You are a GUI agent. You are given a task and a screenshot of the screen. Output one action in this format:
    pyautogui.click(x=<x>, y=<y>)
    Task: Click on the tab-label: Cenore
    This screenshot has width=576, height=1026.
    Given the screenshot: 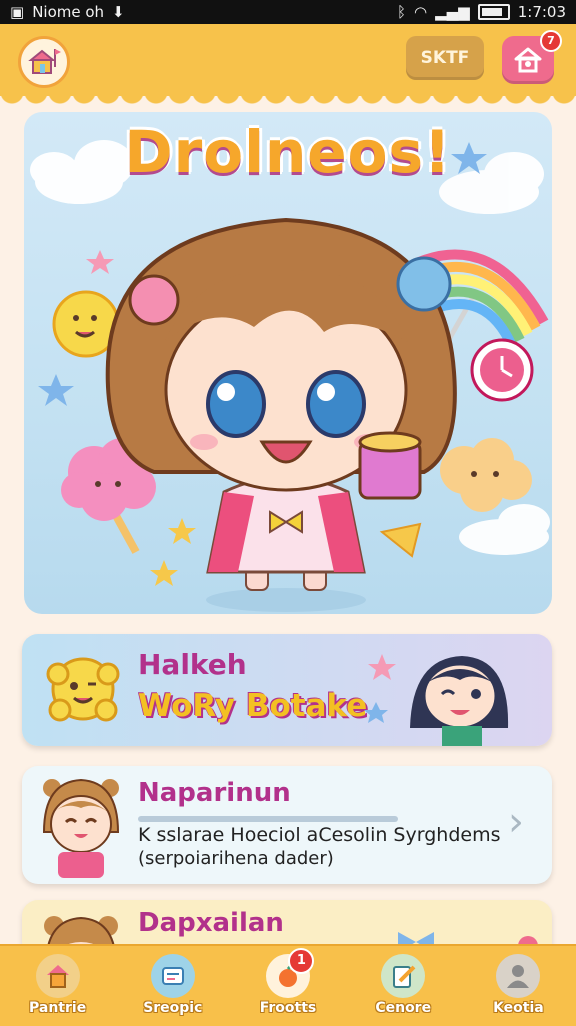 What is the action you would take?
    pyautogui.click(x=403, y=1008)
    